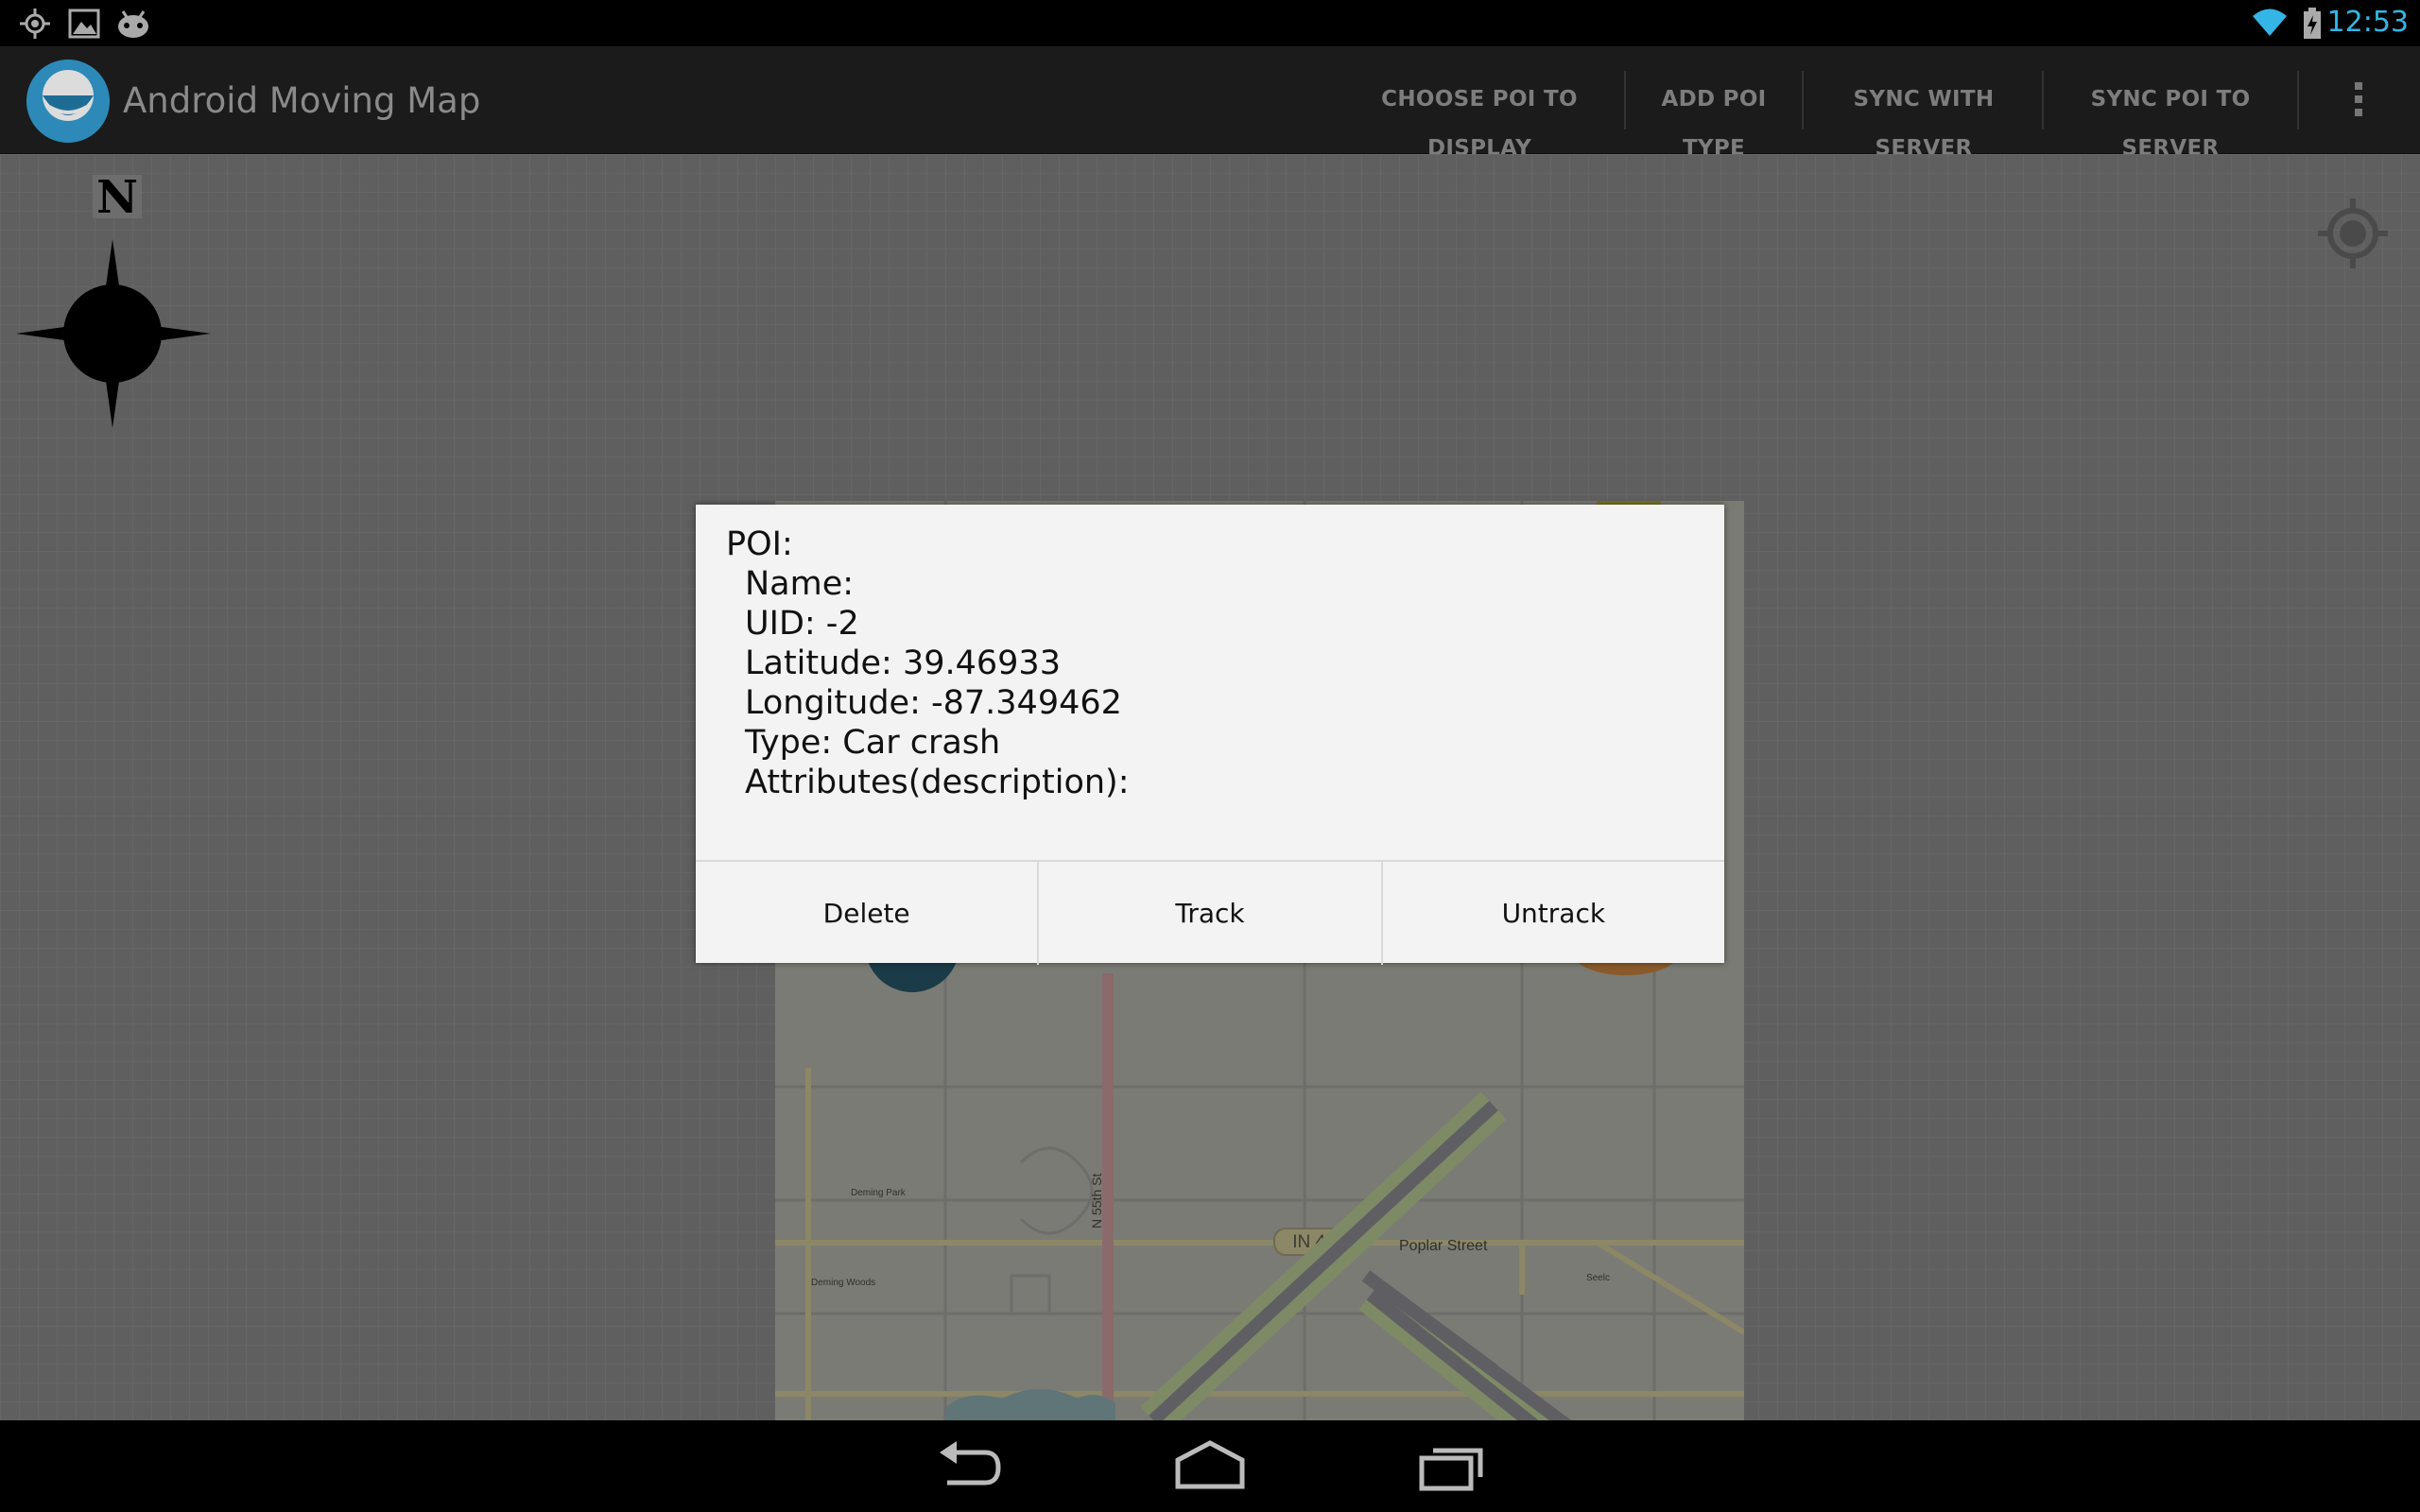 The width and height of the screenshot is (2420, 1512). I want to click on wifi-icon, so click(2270, 25).